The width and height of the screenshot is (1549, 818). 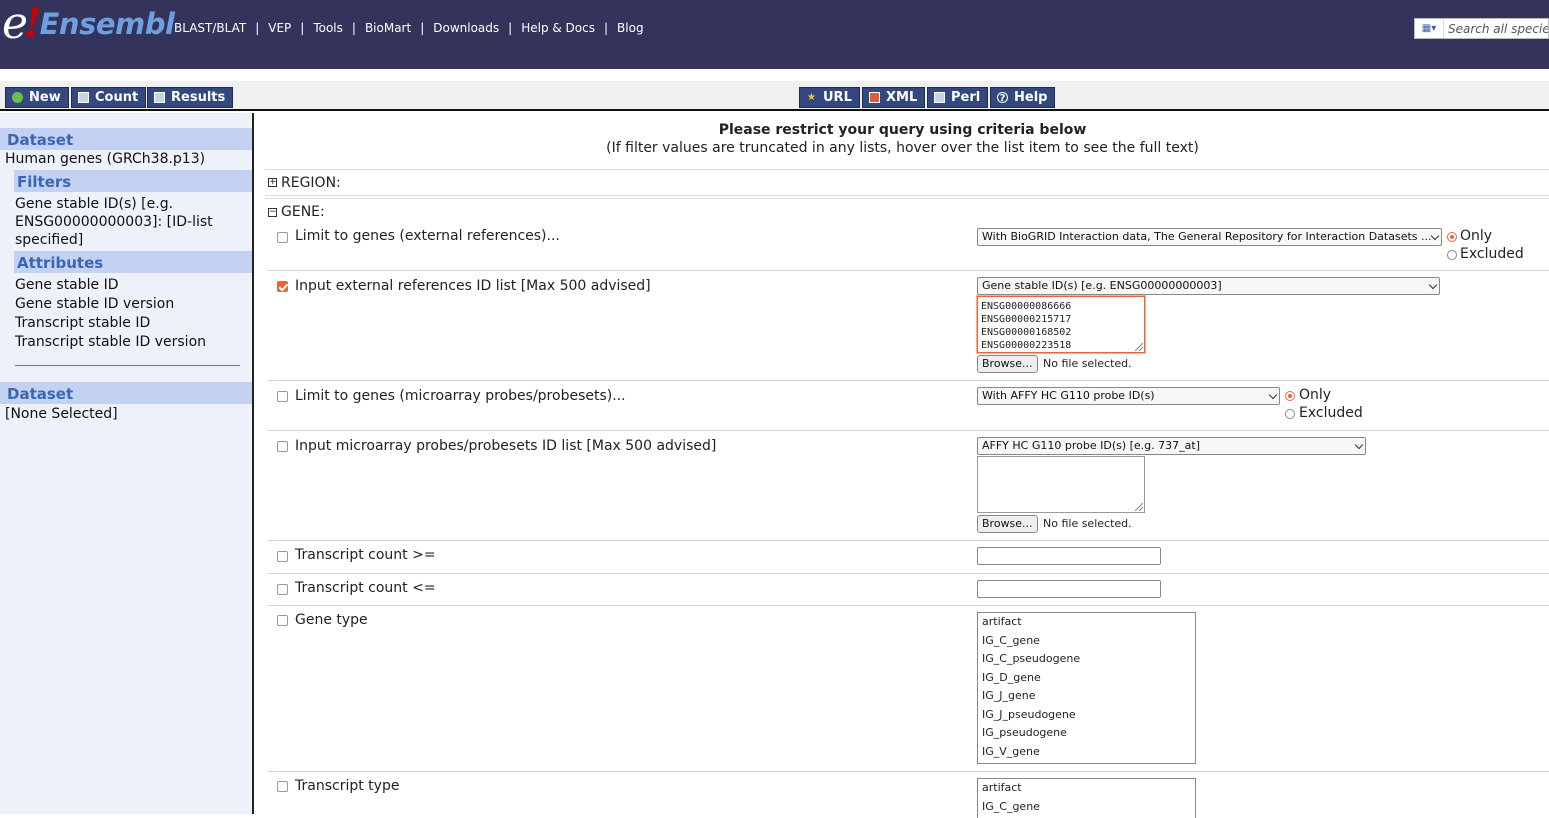 I want to click on ext-refs-only-label: Only, so click(x=1476, y=236).